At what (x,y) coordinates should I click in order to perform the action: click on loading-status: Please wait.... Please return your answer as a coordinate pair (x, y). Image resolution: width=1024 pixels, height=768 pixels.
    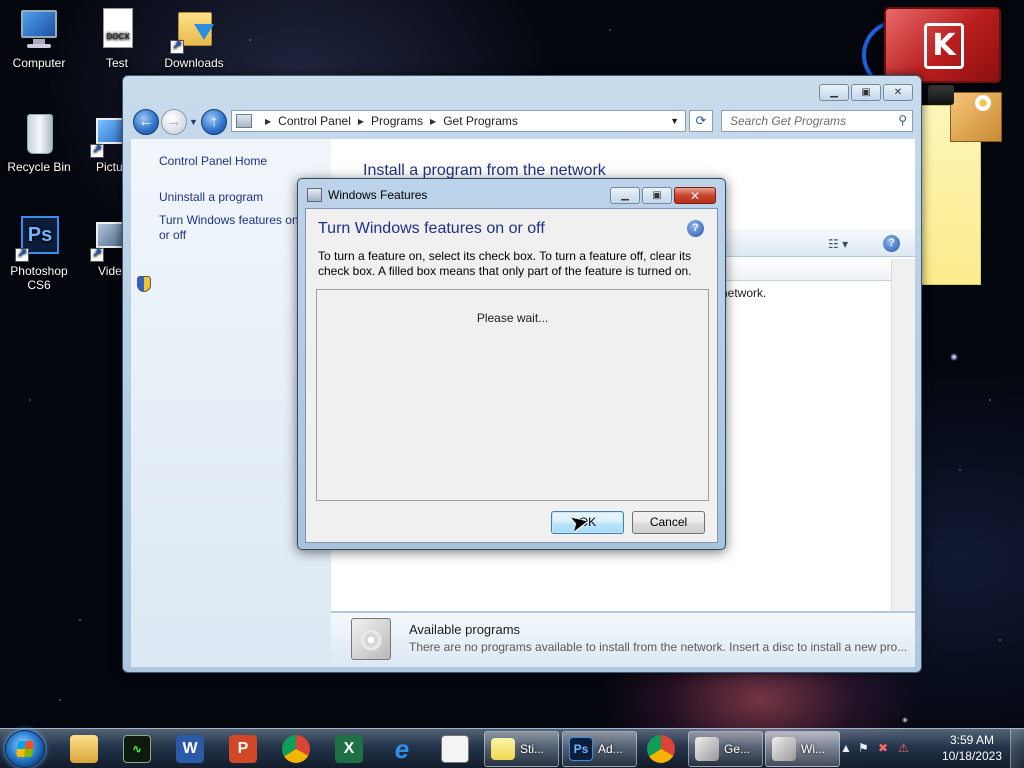
    Looking at the image, I should click on (512, 318).